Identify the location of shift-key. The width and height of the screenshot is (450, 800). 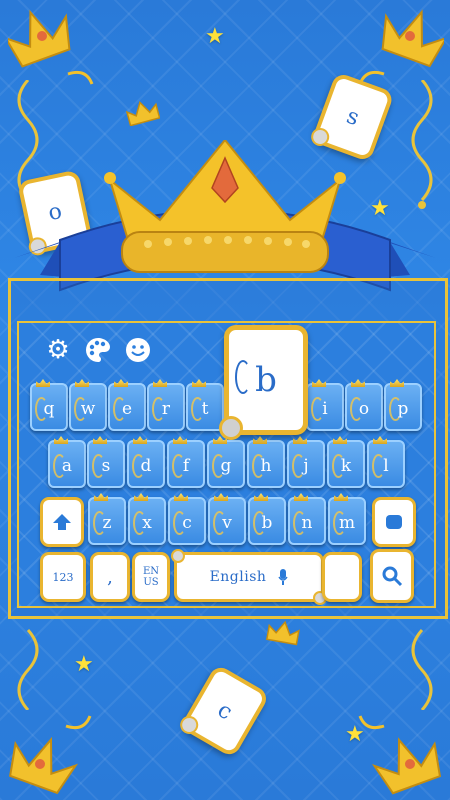
(62, 522).